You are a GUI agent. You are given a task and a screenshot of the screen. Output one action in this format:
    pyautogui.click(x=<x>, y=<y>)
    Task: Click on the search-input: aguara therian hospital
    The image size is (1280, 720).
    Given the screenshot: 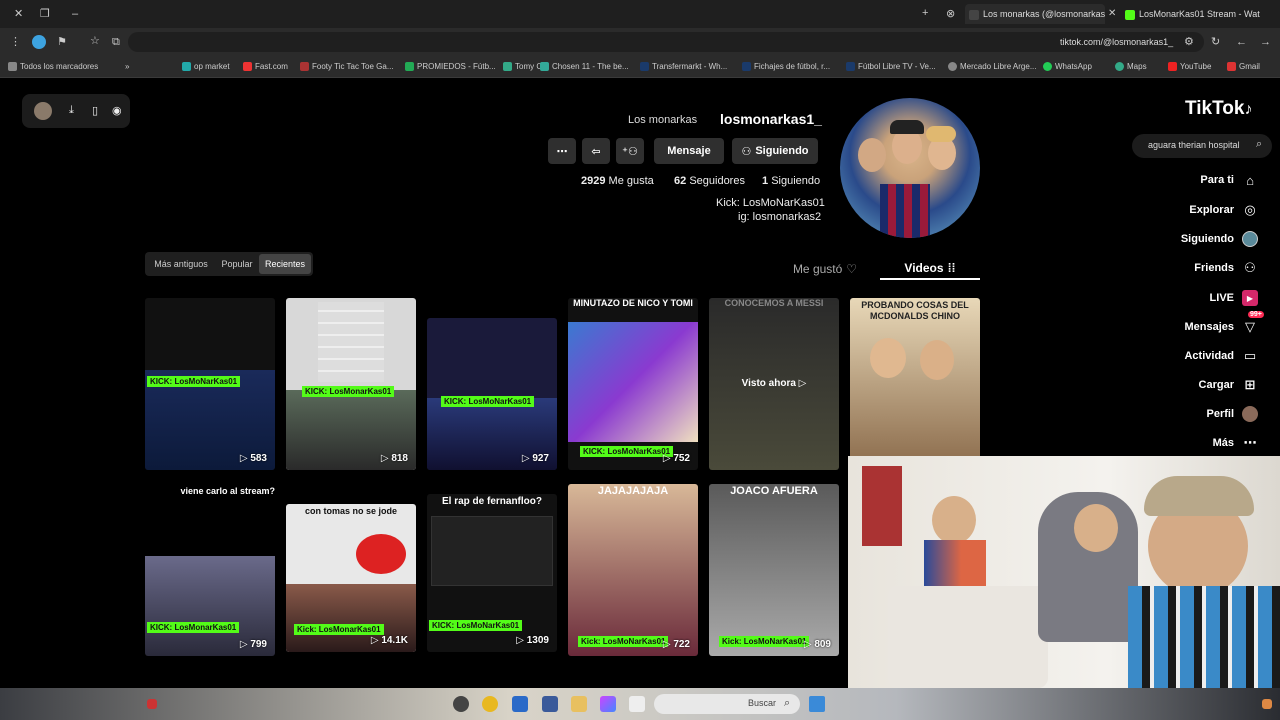 What is the action you would take?
    pyautogui.click(x=1194, y=145)
    